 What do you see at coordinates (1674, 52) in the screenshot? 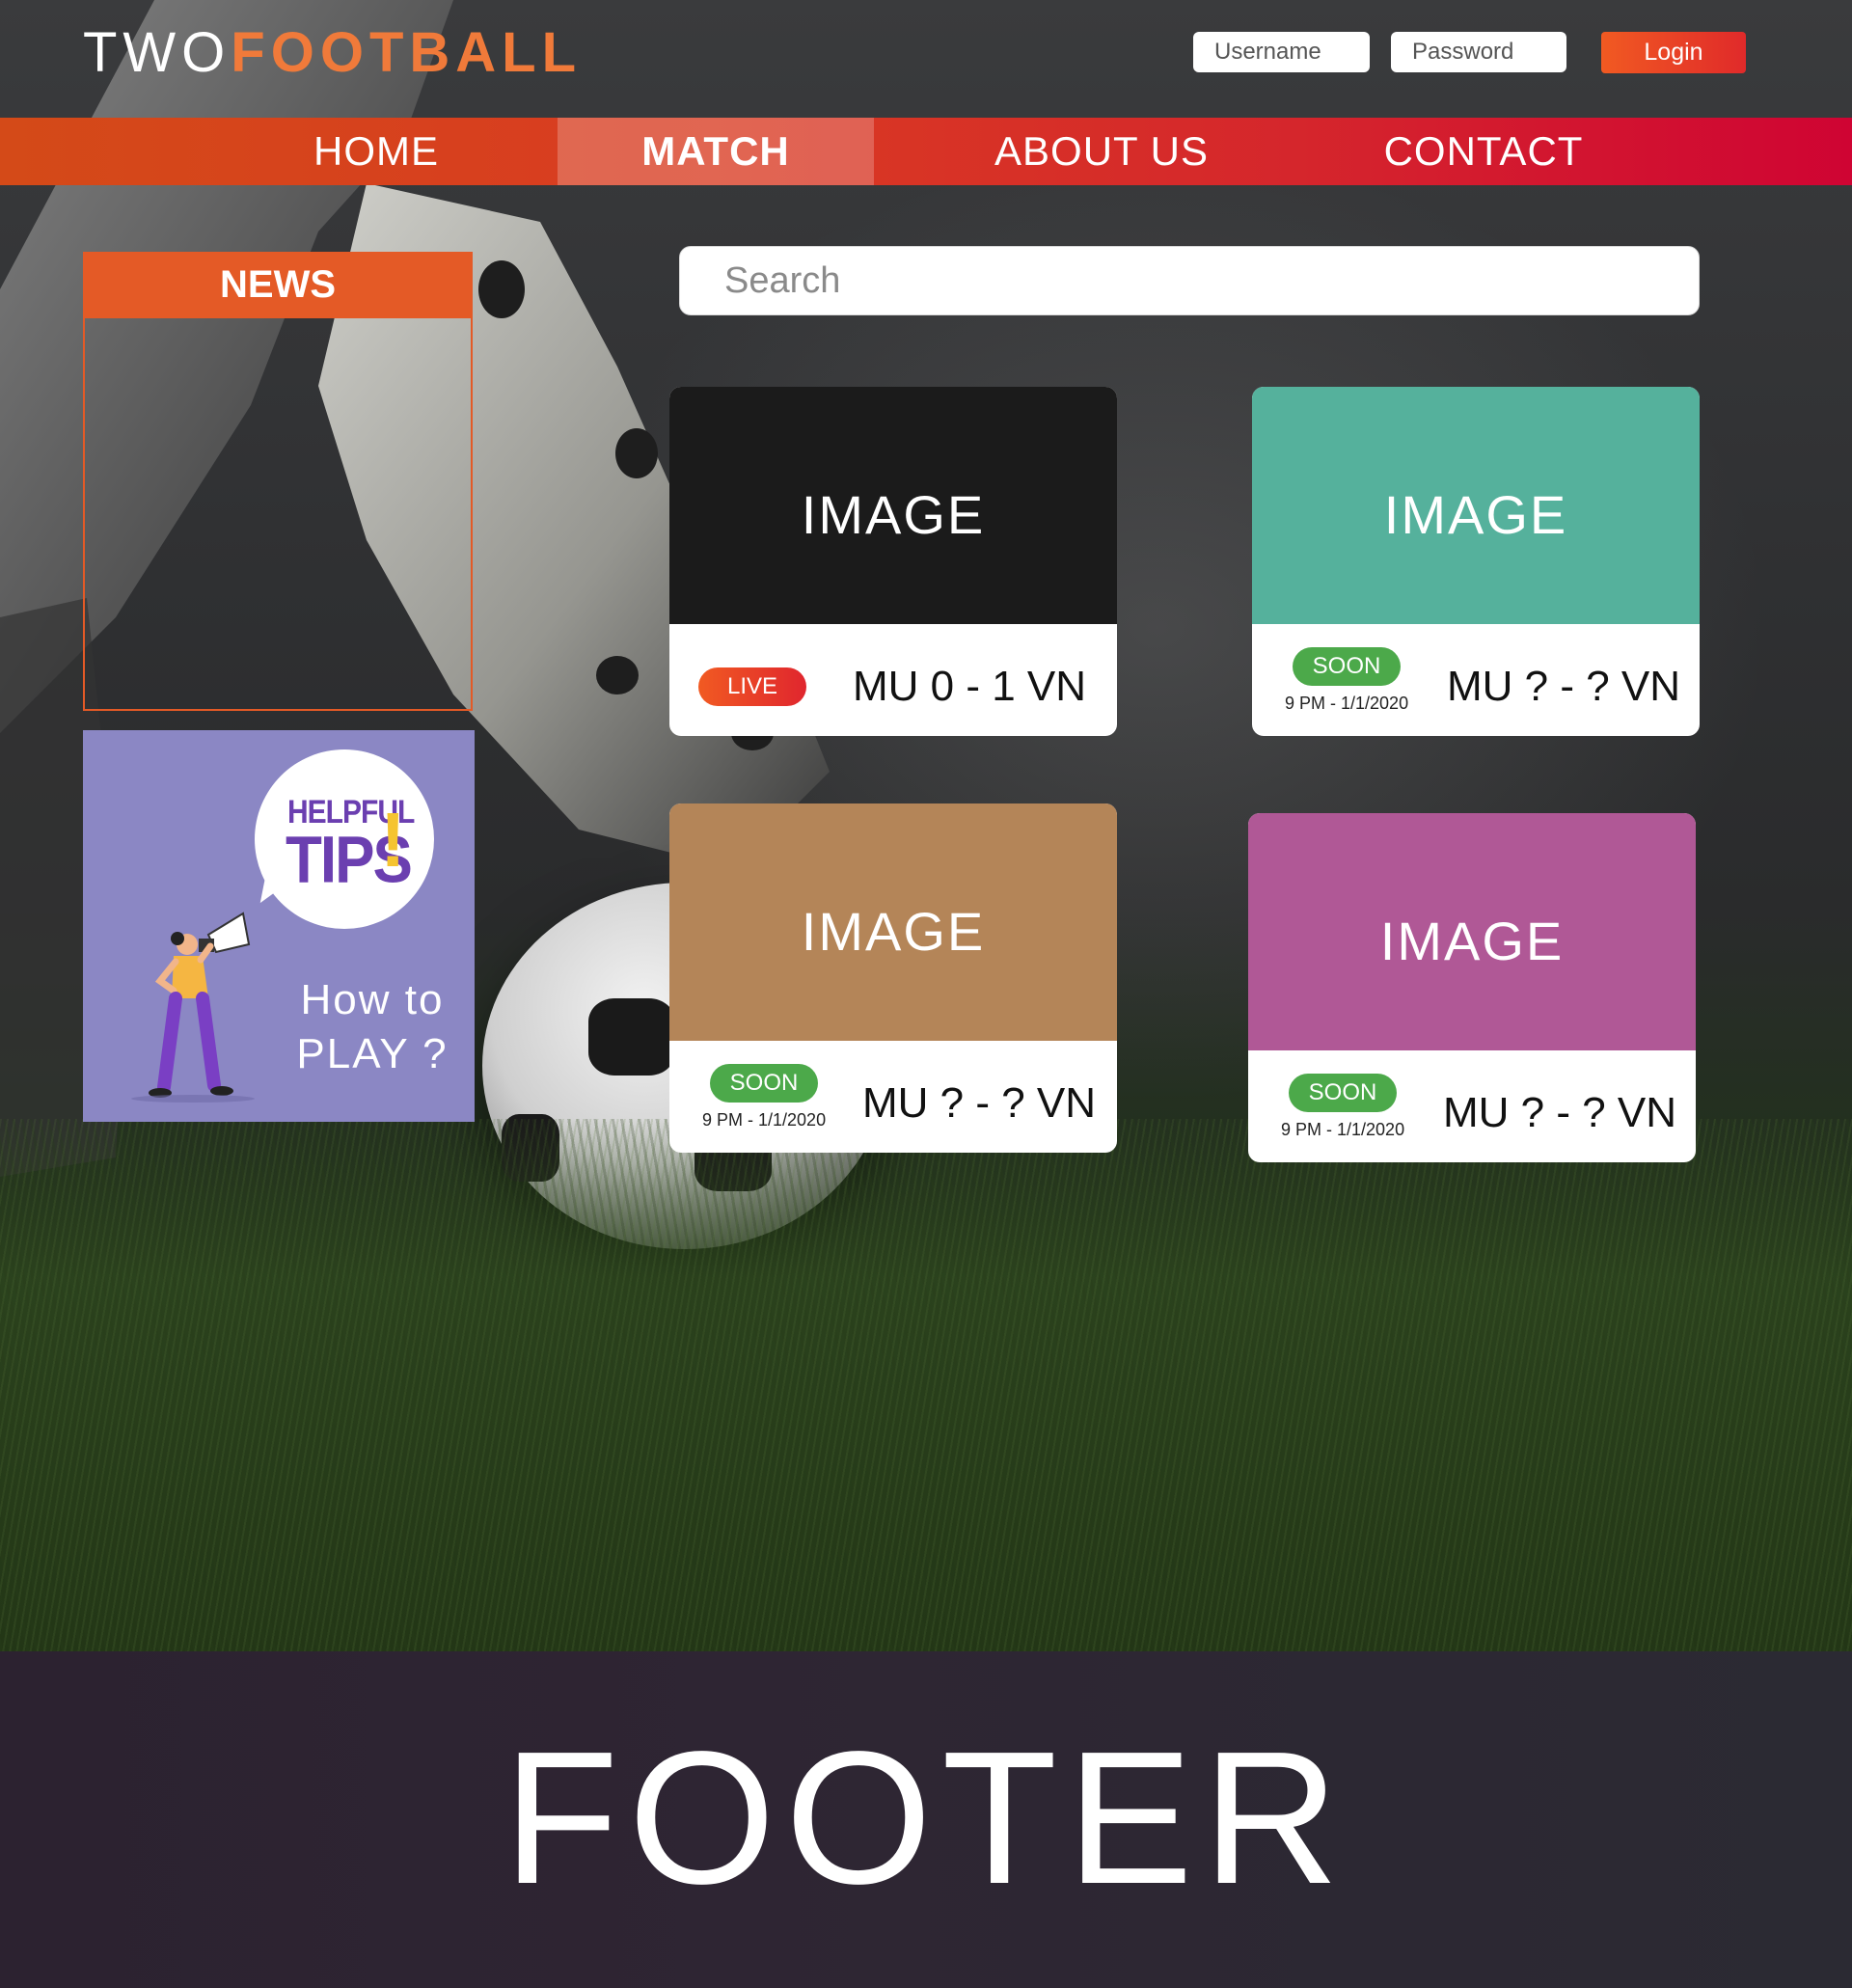
I see `login-button: Login` at bounding box center [1674, 52].